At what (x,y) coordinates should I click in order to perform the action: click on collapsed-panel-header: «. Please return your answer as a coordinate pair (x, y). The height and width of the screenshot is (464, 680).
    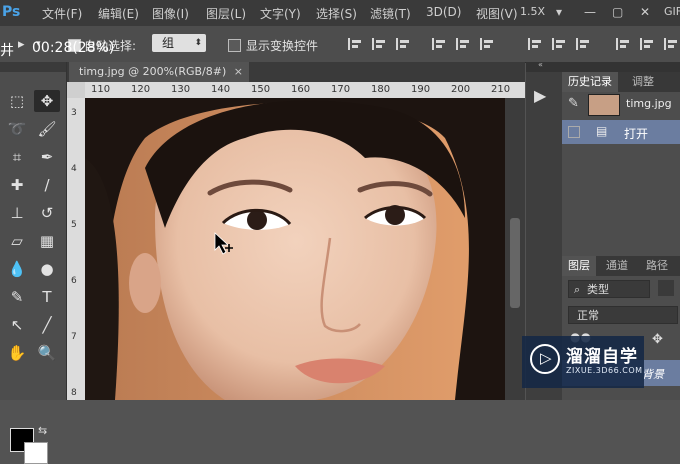
    Looking at the image, I should click on (544, 66).